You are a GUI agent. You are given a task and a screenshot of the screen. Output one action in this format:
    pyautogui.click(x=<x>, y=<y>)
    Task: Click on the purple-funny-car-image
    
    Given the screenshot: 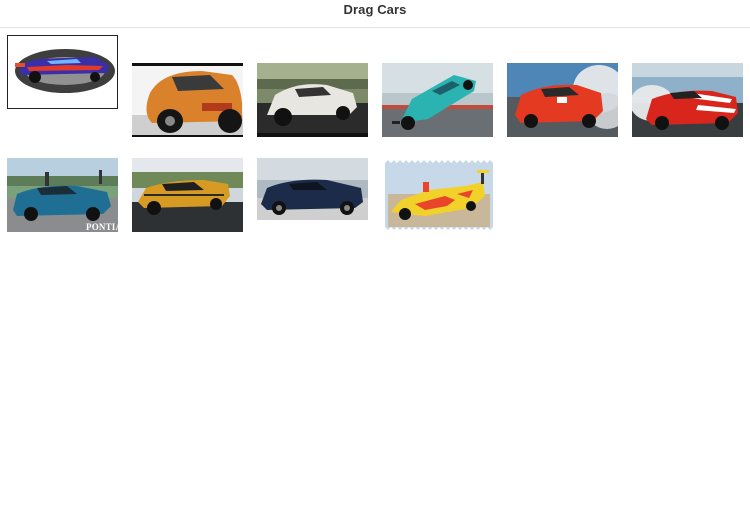 What is the action you would take?
    pyautogui.click(x=62, y=72)
    